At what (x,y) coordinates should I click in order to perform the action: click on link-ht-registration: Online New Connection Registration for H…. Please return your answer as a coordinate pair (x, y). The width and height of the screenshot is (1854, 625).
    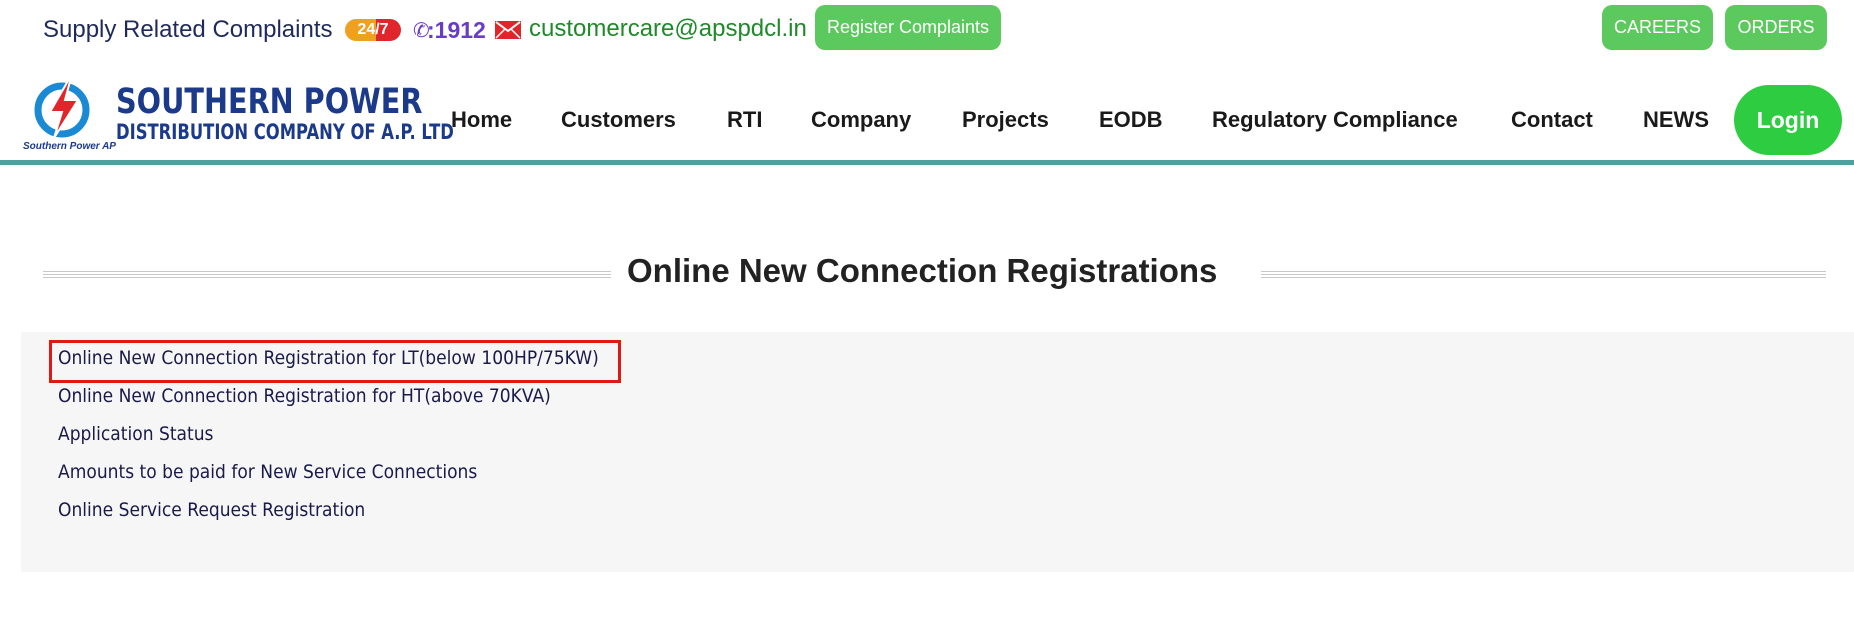
    Looking at the image, I should click on (304, 396).